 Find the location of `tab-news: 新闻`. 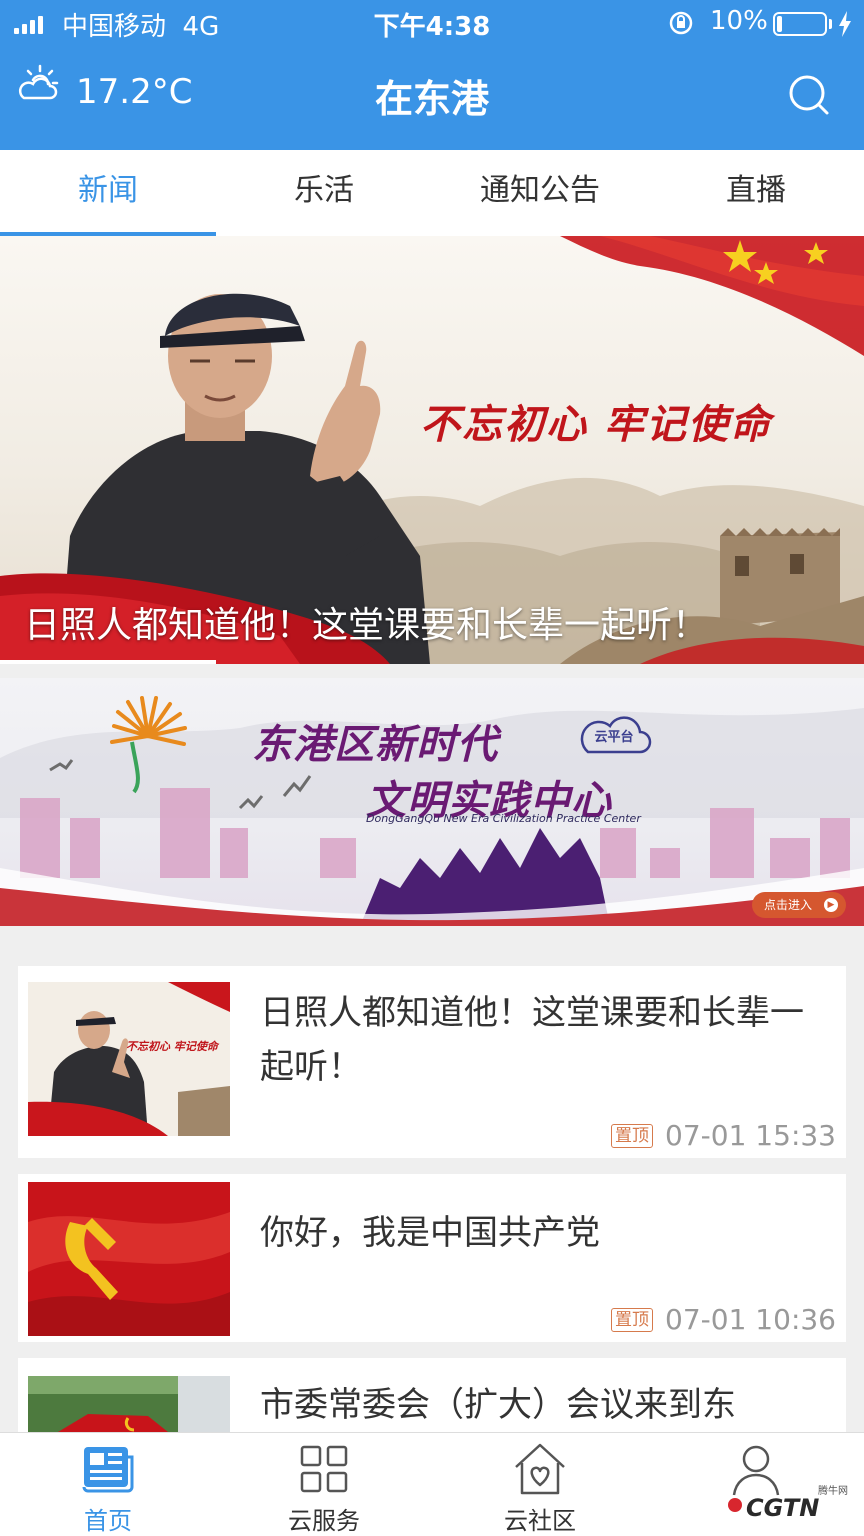

tab-news: 新闻 is located at coordinates (108, 193).